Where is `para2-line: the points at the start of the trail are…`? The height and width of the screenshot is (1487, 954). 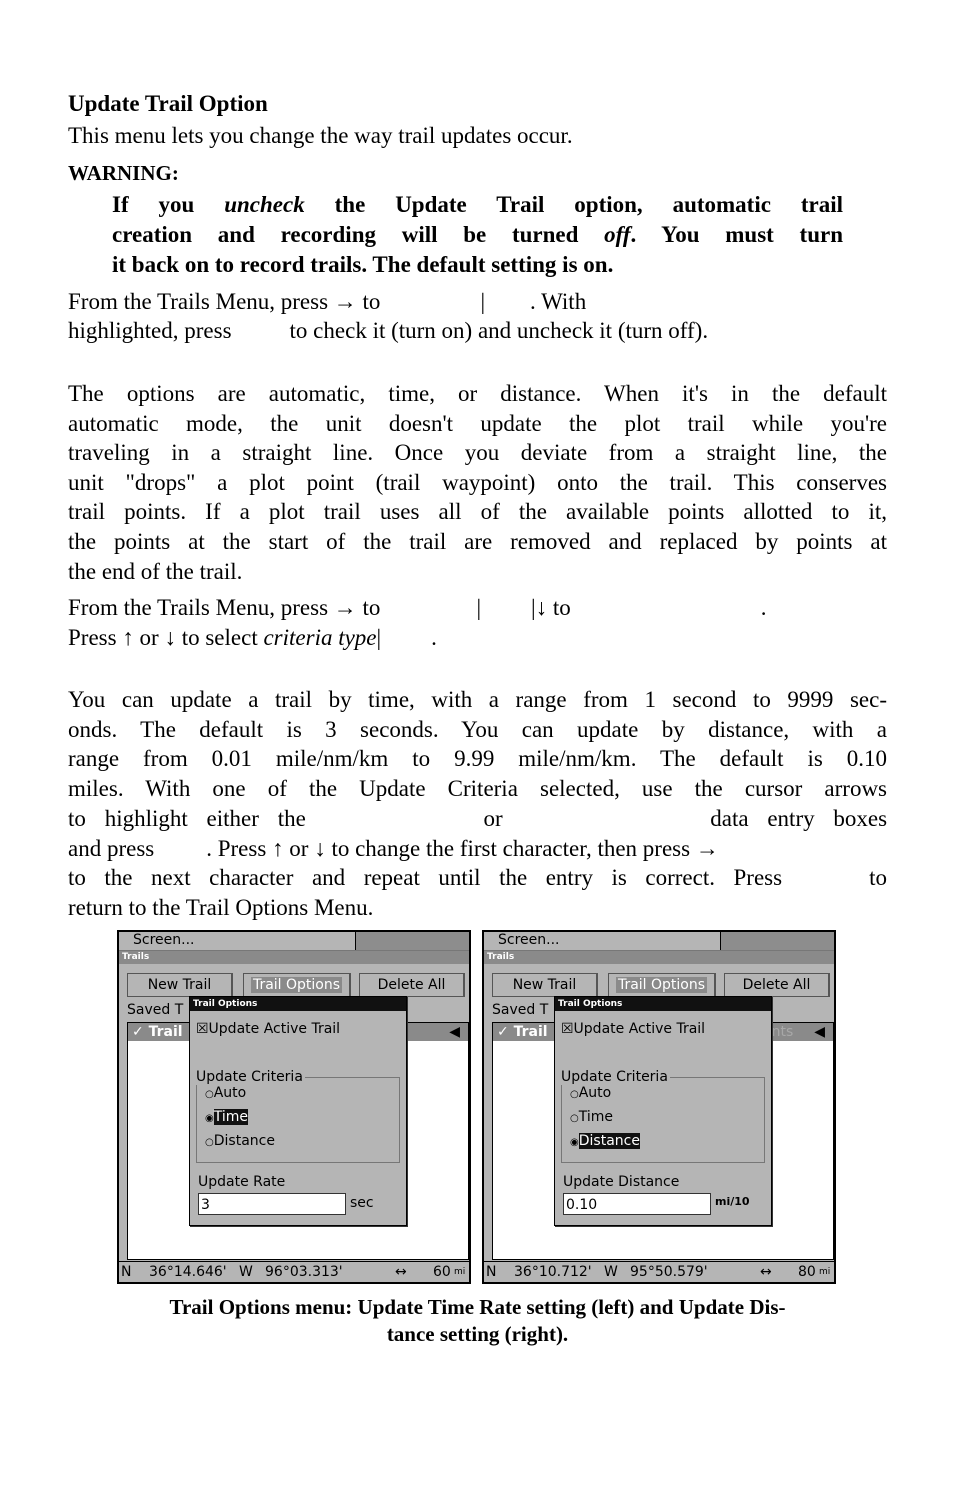
para2-line: the points at the start of the trail are… is located at coordinates (477, 541).